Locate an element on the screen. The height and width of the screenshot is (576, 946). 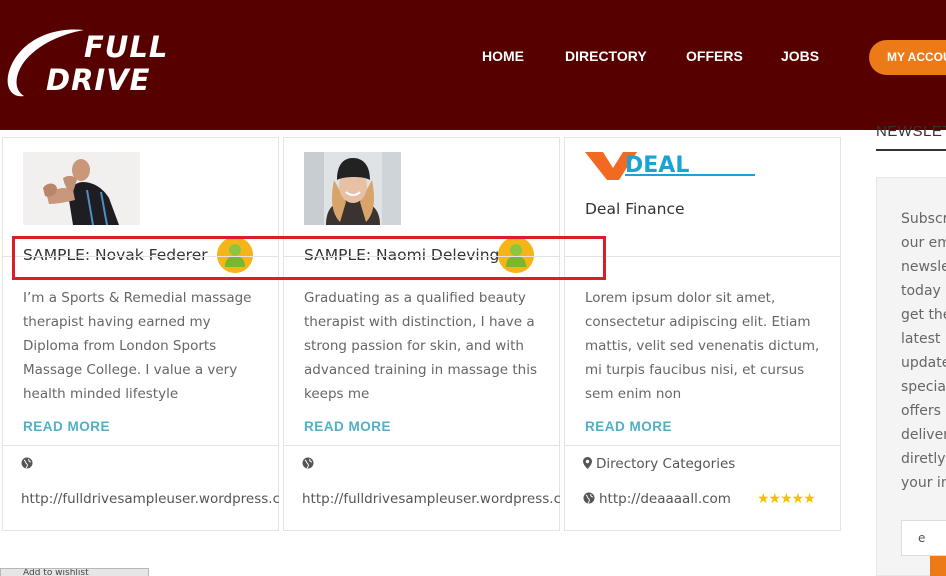
nav-directory: DIRECTORY is located at coordinates (606, 56).